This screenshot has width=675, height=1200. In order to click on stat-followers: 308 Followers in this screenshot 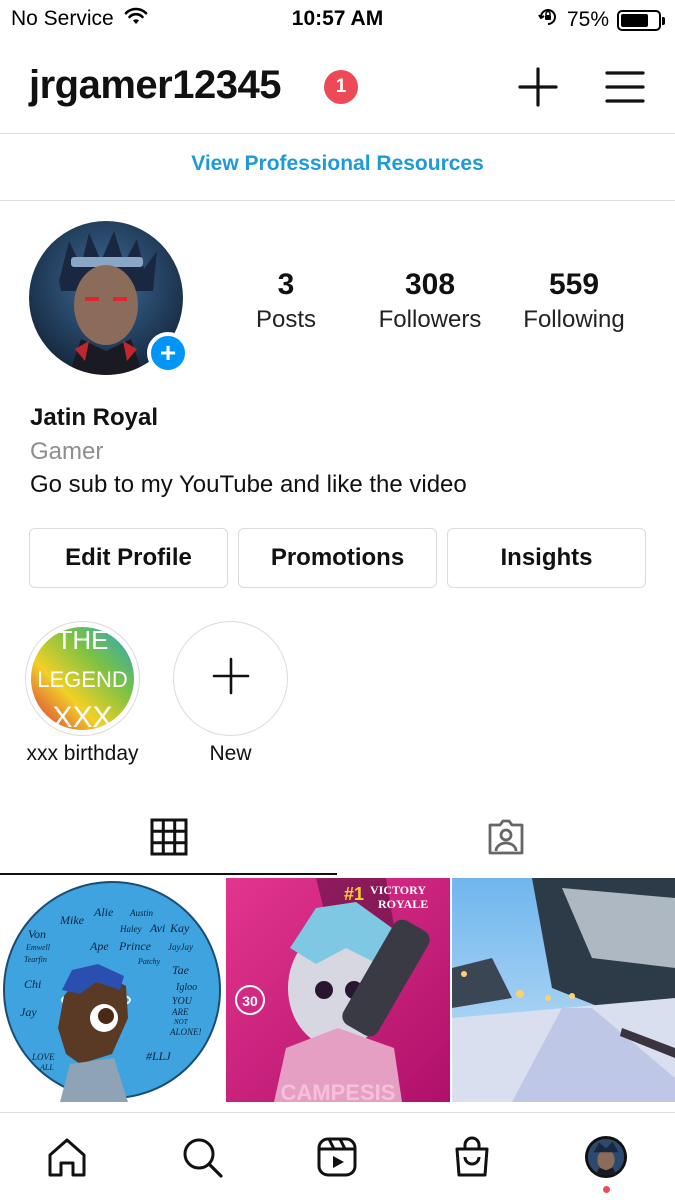, I will do `click(430, 301)`.